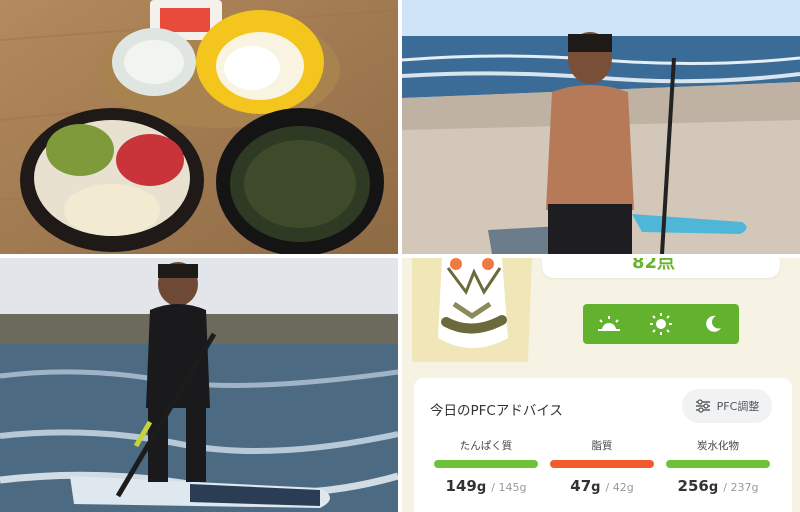 The height and width of the screenshot is (512, 800). I want to click on score-value: 82点, so click(654, 265).